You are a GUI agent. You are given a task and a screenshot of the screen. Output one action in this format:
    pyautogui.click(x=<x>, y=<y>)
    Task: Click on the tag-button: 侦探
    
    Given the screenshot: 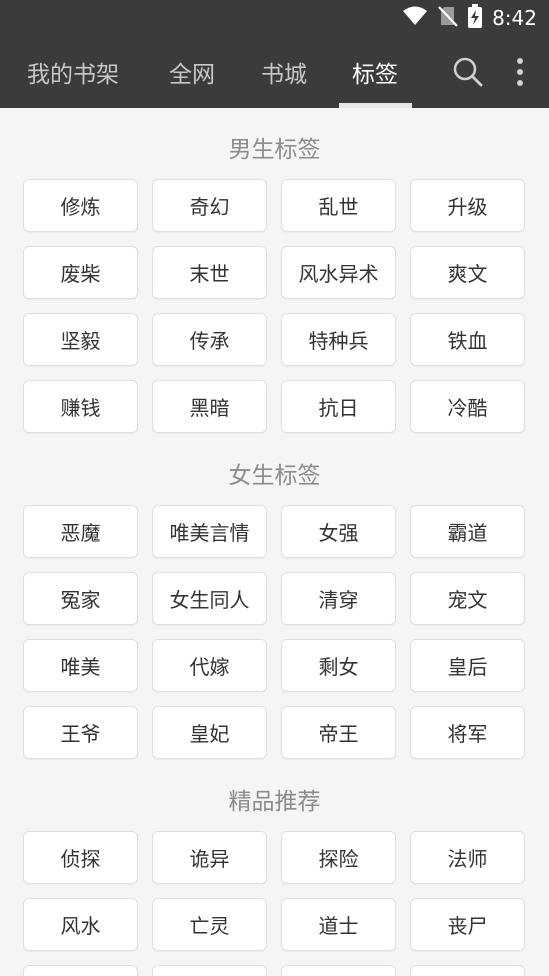 What is the action you would take?
    pyautogui.click(x=80, y=857)
    